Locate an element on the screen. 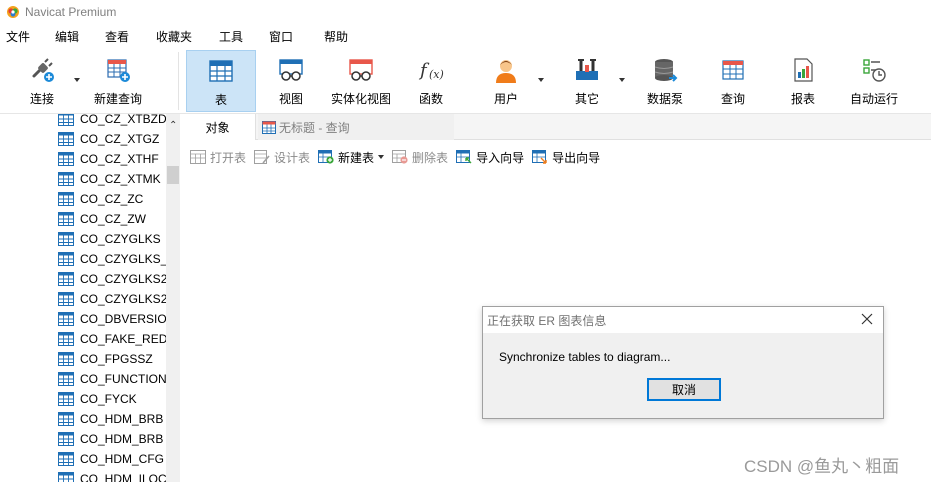  export-icon is located at coordinates (539, 157).